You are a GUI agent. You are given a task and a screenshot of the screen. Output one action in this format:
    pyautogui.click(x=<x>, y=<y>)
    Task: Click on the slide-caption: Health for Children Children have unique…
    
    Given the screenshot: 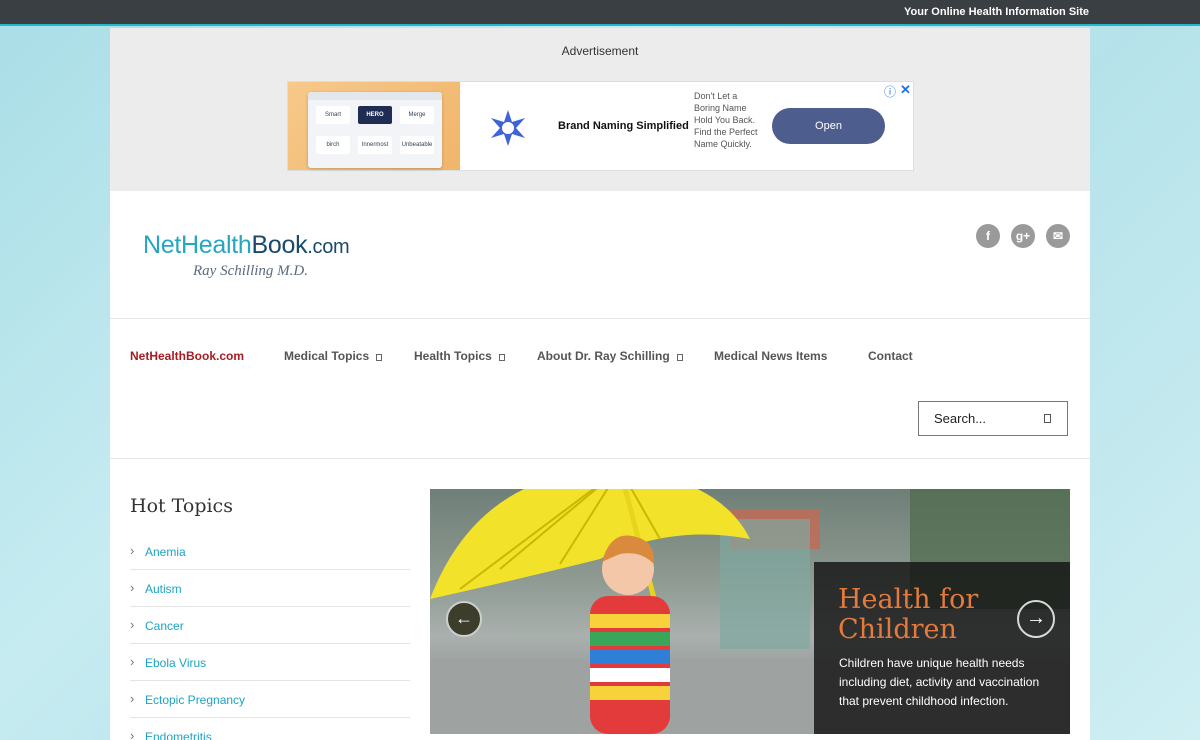 What is the action you would take?
    pyautogui.click(x=942, y=648)
    